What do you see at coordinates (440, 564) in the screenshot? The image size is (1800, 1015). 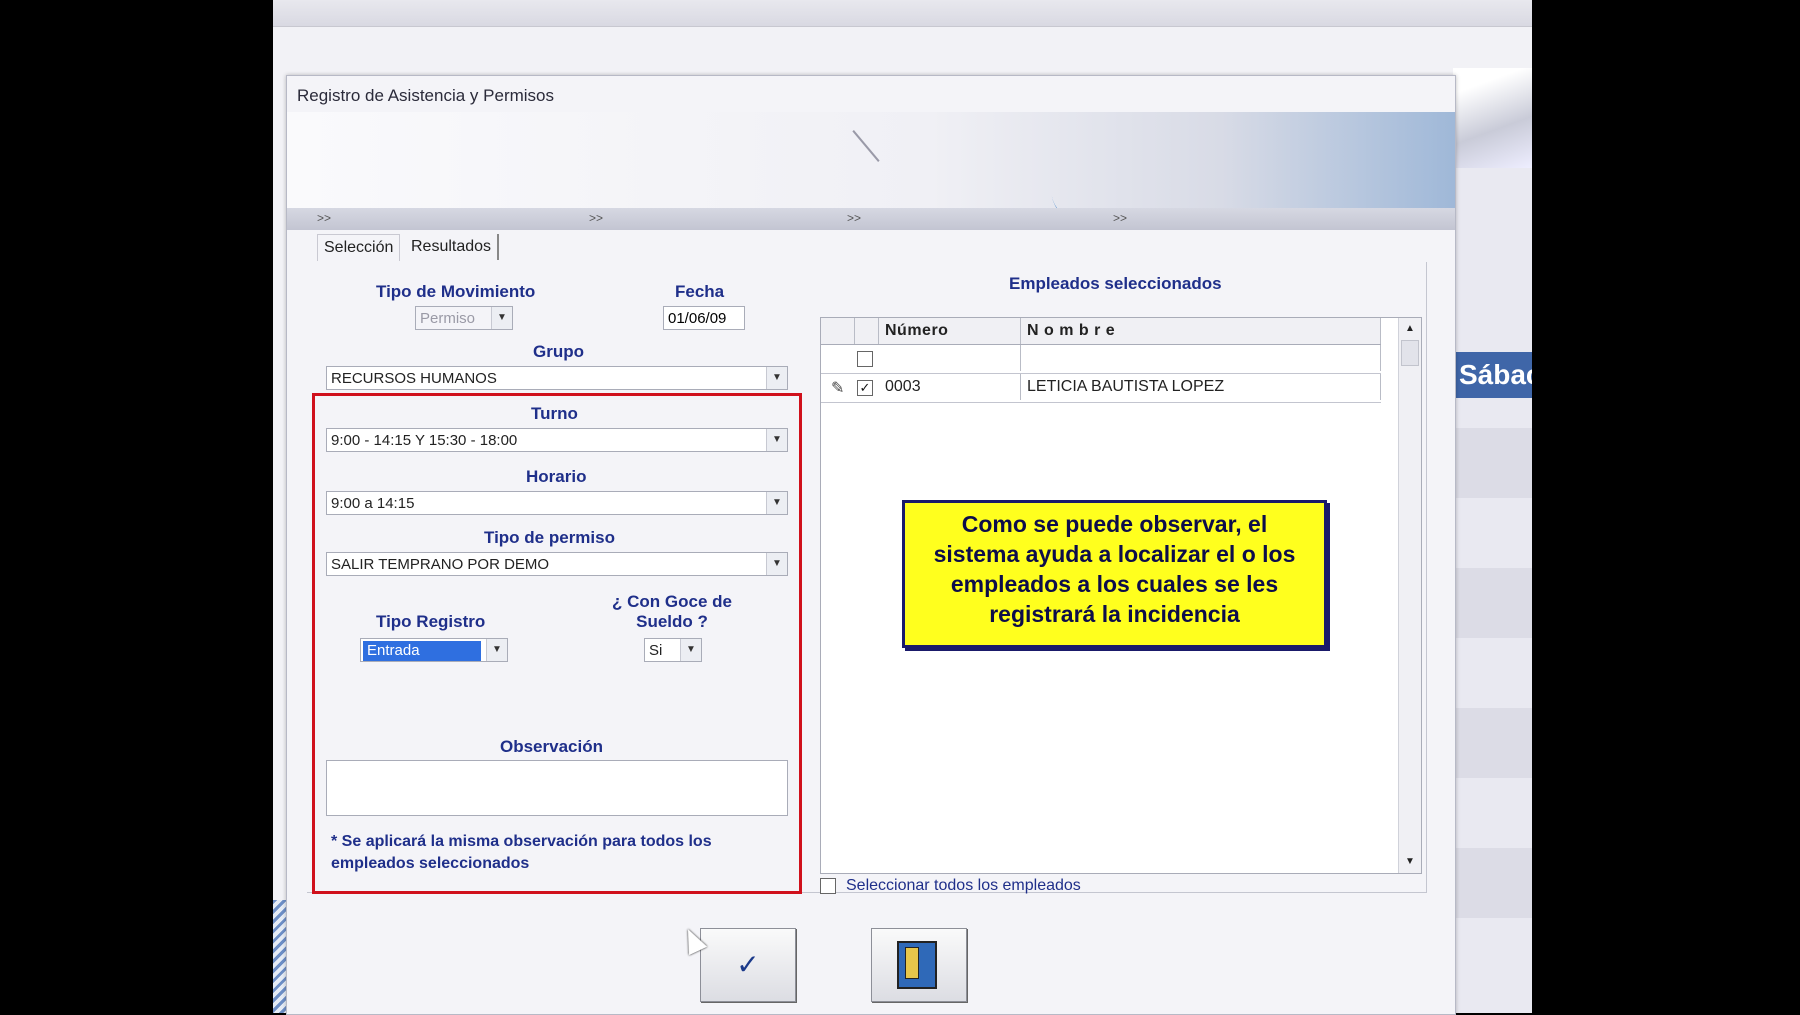 I see `tipo-permiso-value: SALIR TEMPRANO POR DEMO` at bounding box center [440, 564].